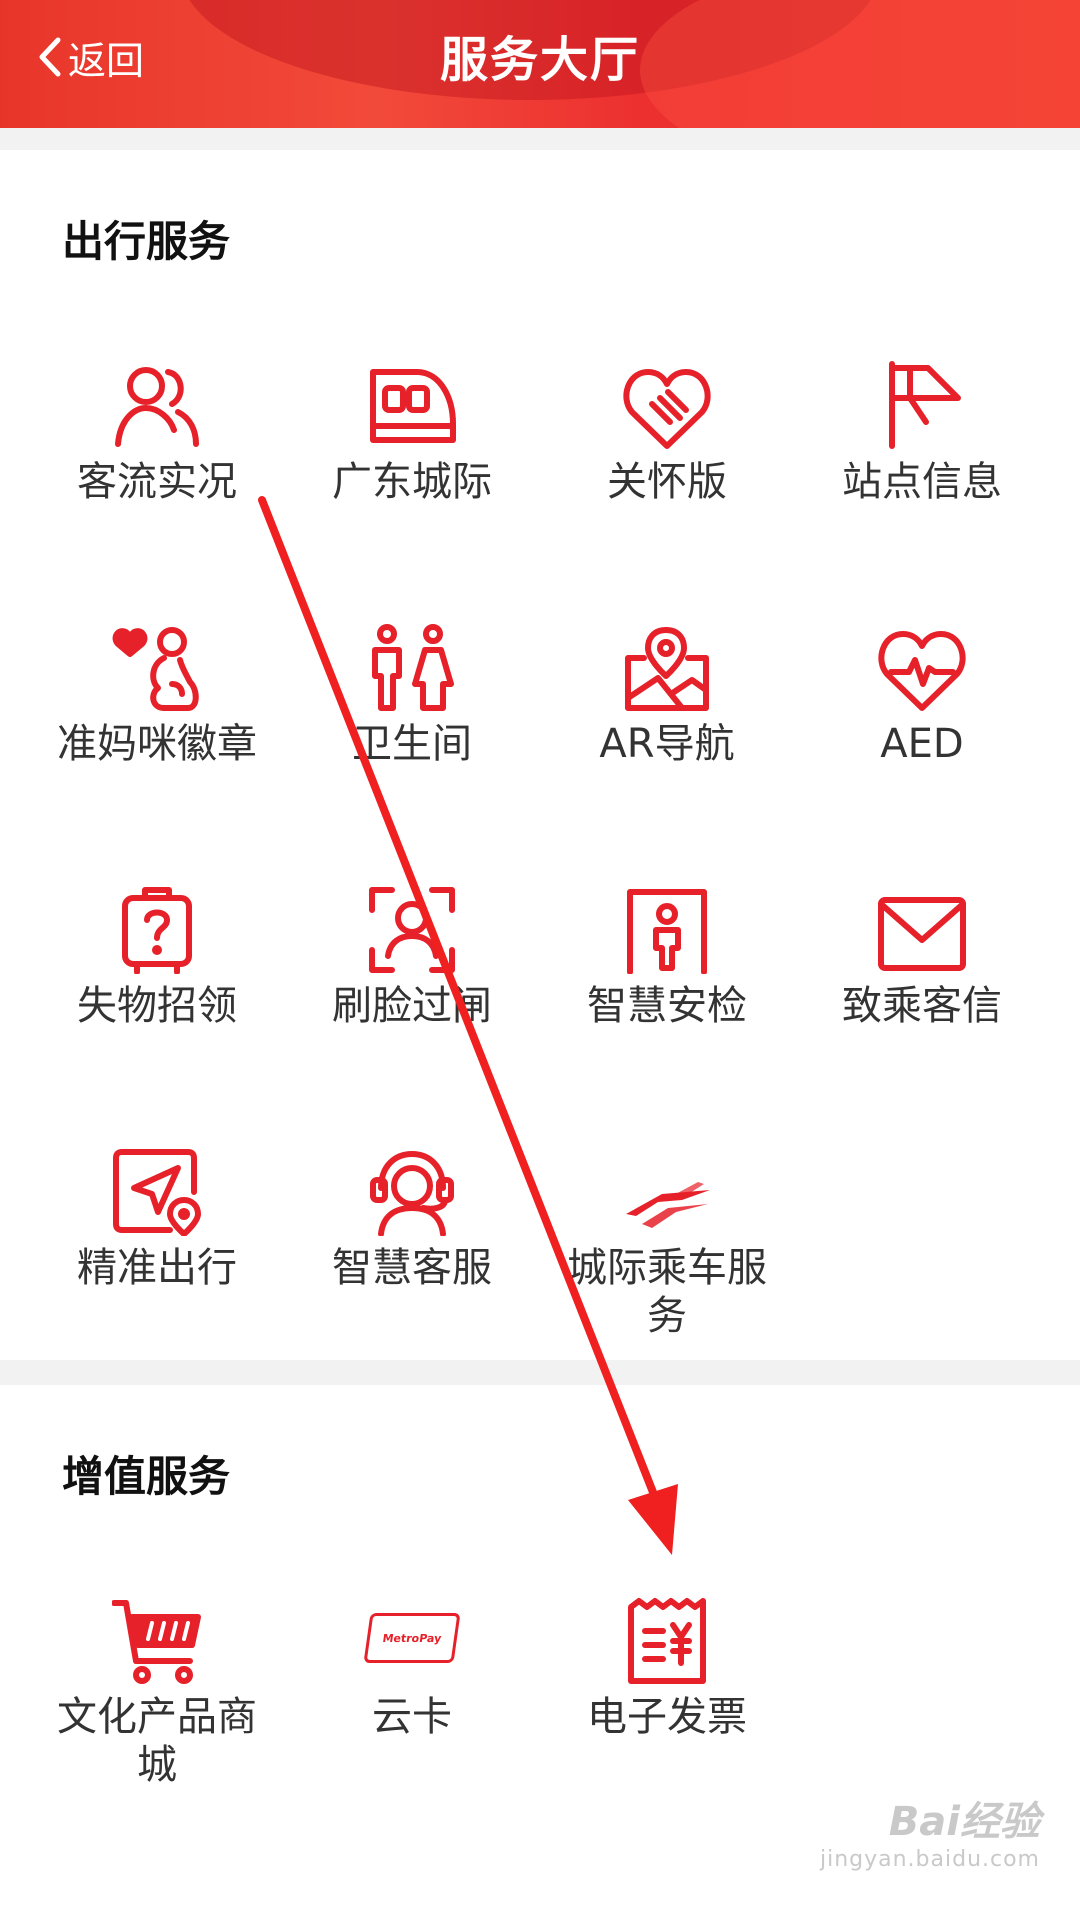 This screenshot has height=1910, width=1080. I want to click on service-item-passenger-letter: 致乘客信, so click(922, 952).